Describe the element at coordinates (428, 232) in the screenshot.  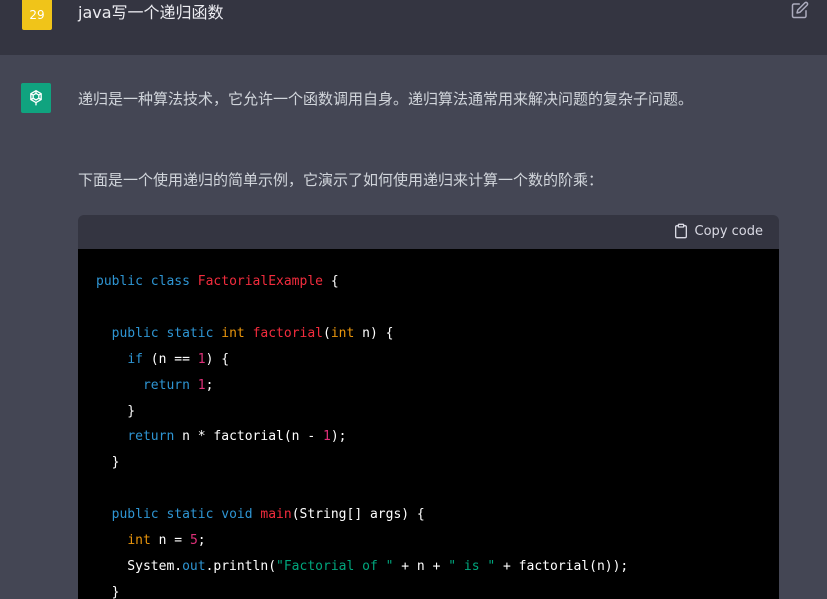
I see `code-block-header: Copy code` at that location.